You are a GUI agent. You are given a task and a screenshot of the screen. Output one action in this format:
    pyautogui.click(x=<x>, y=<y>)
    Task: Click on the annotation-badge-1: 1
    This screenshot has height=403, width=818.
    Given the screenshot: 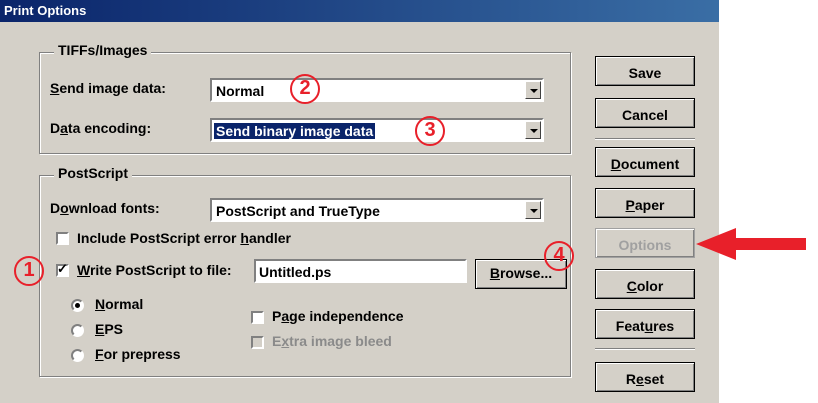 What is the action you would take?
    pyautogui.click(x=29, y=271)
    